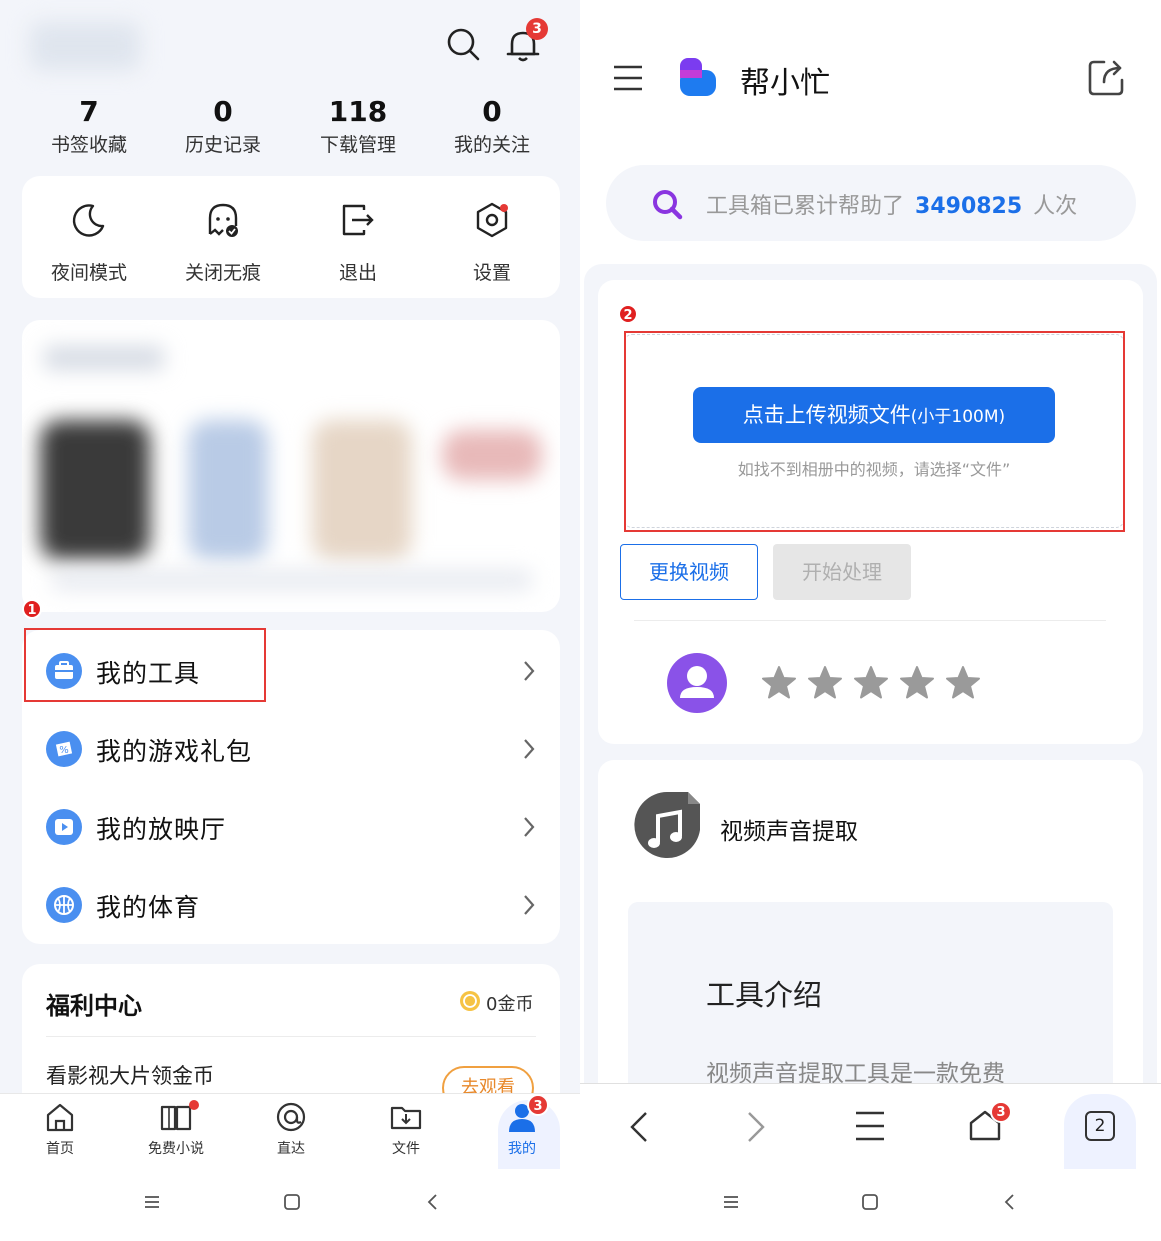 The width and height of the screenshot is (1161, 1241). What do you see at coordinates (358, 111) in the screenshot?
I see `stat-value: 118` at bounding box center [358, 111].